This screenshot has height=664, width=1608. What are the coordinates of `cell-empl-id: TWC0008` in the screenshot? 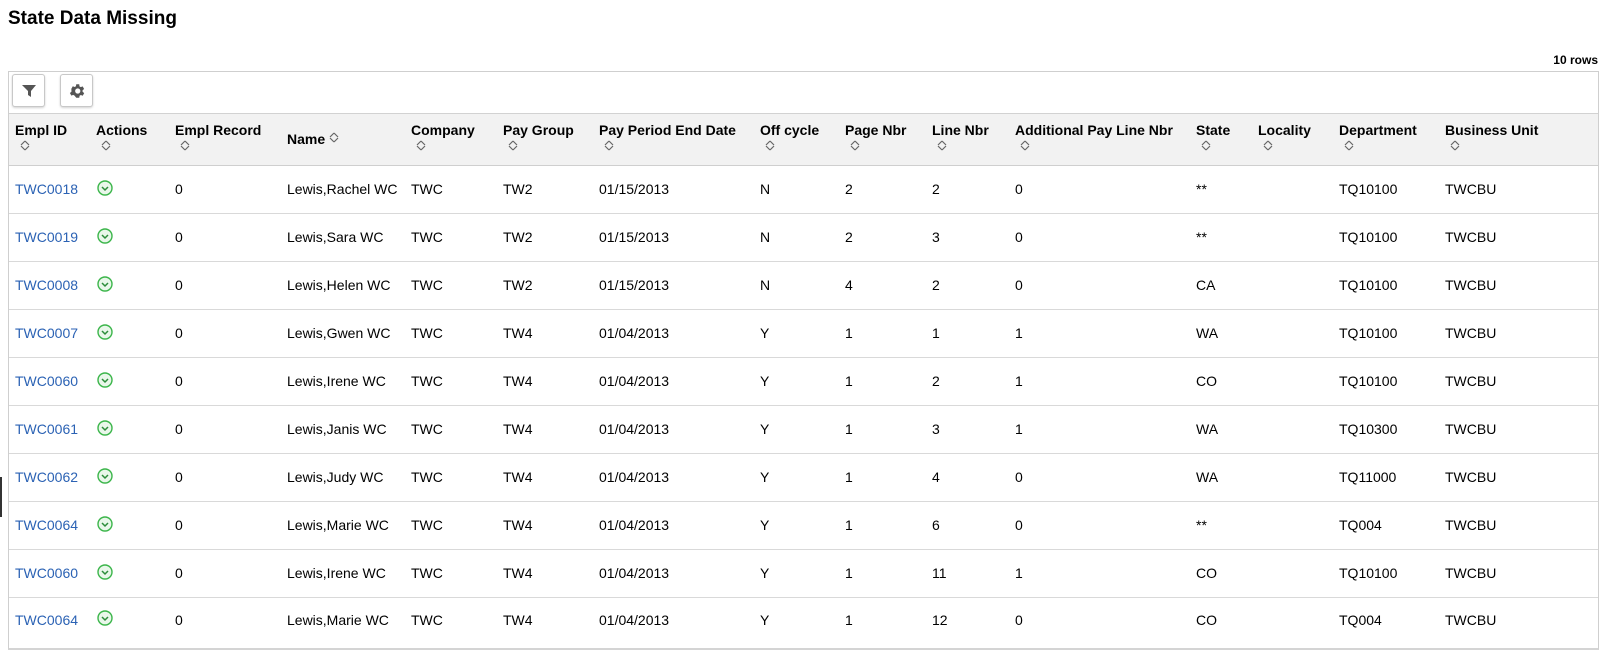 It's located at (49, 285).